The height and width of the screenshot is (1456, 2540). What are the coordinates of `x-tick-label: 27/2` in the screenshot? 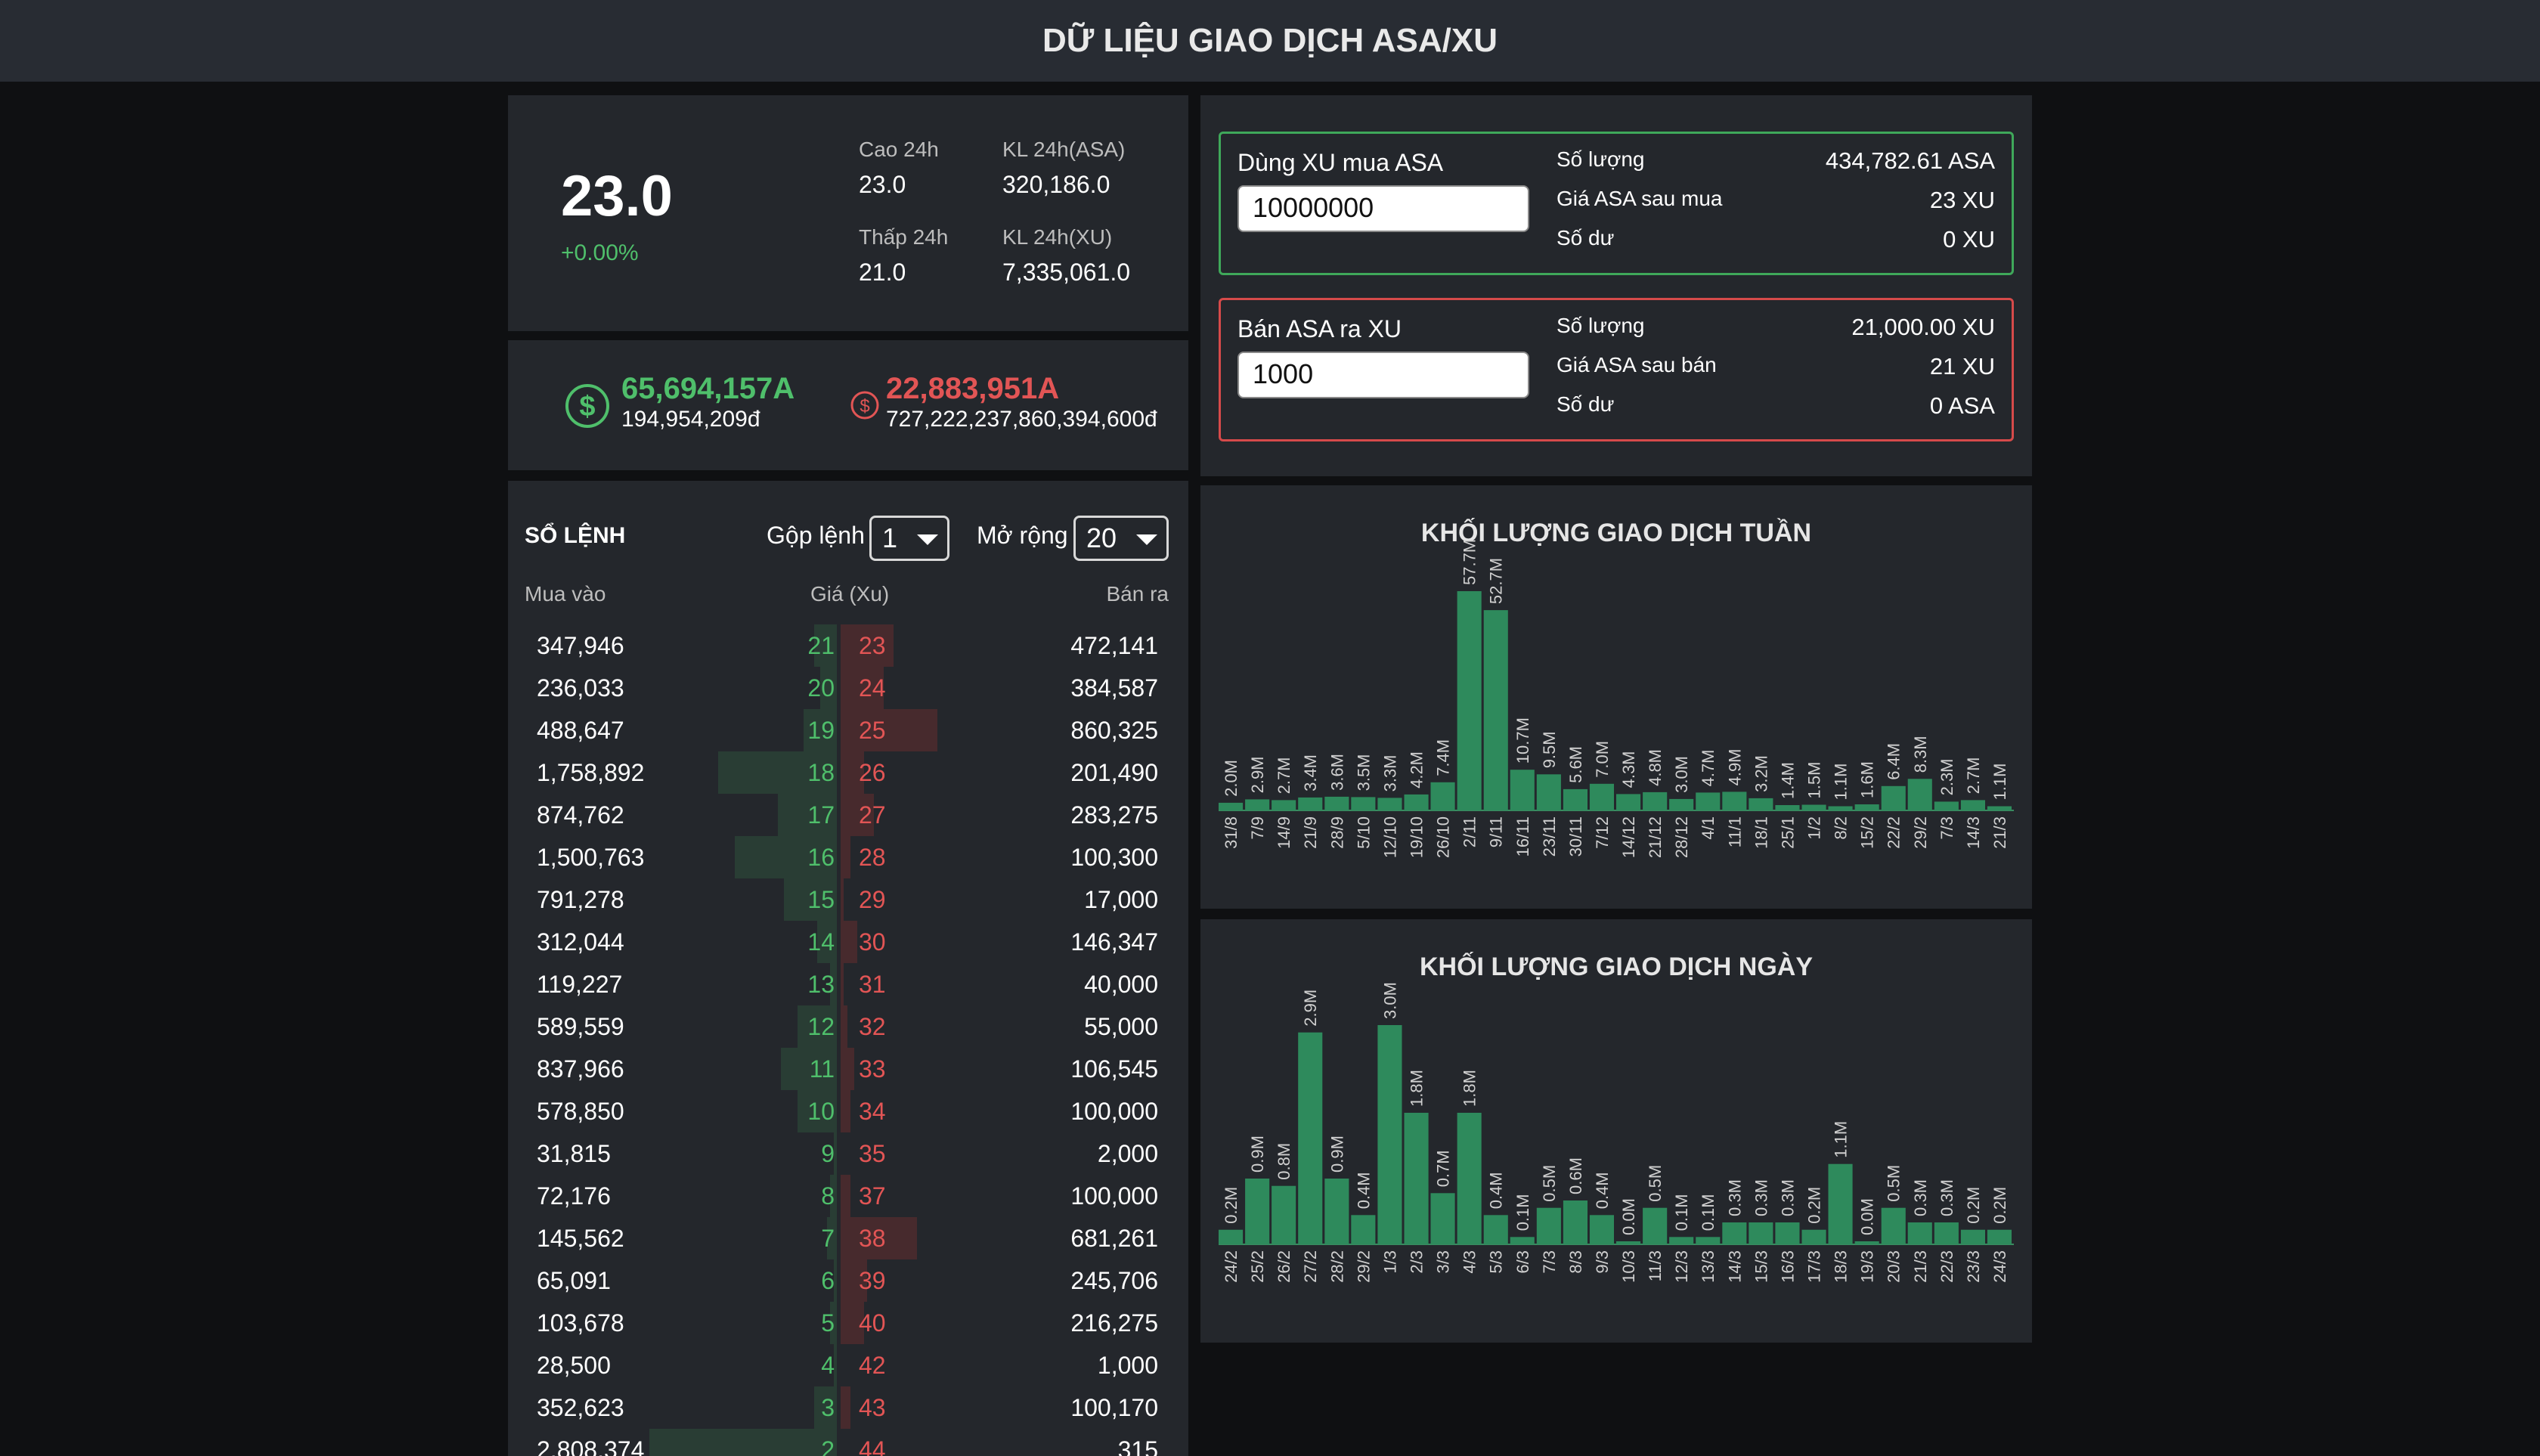 It's located at (1310, 1266).